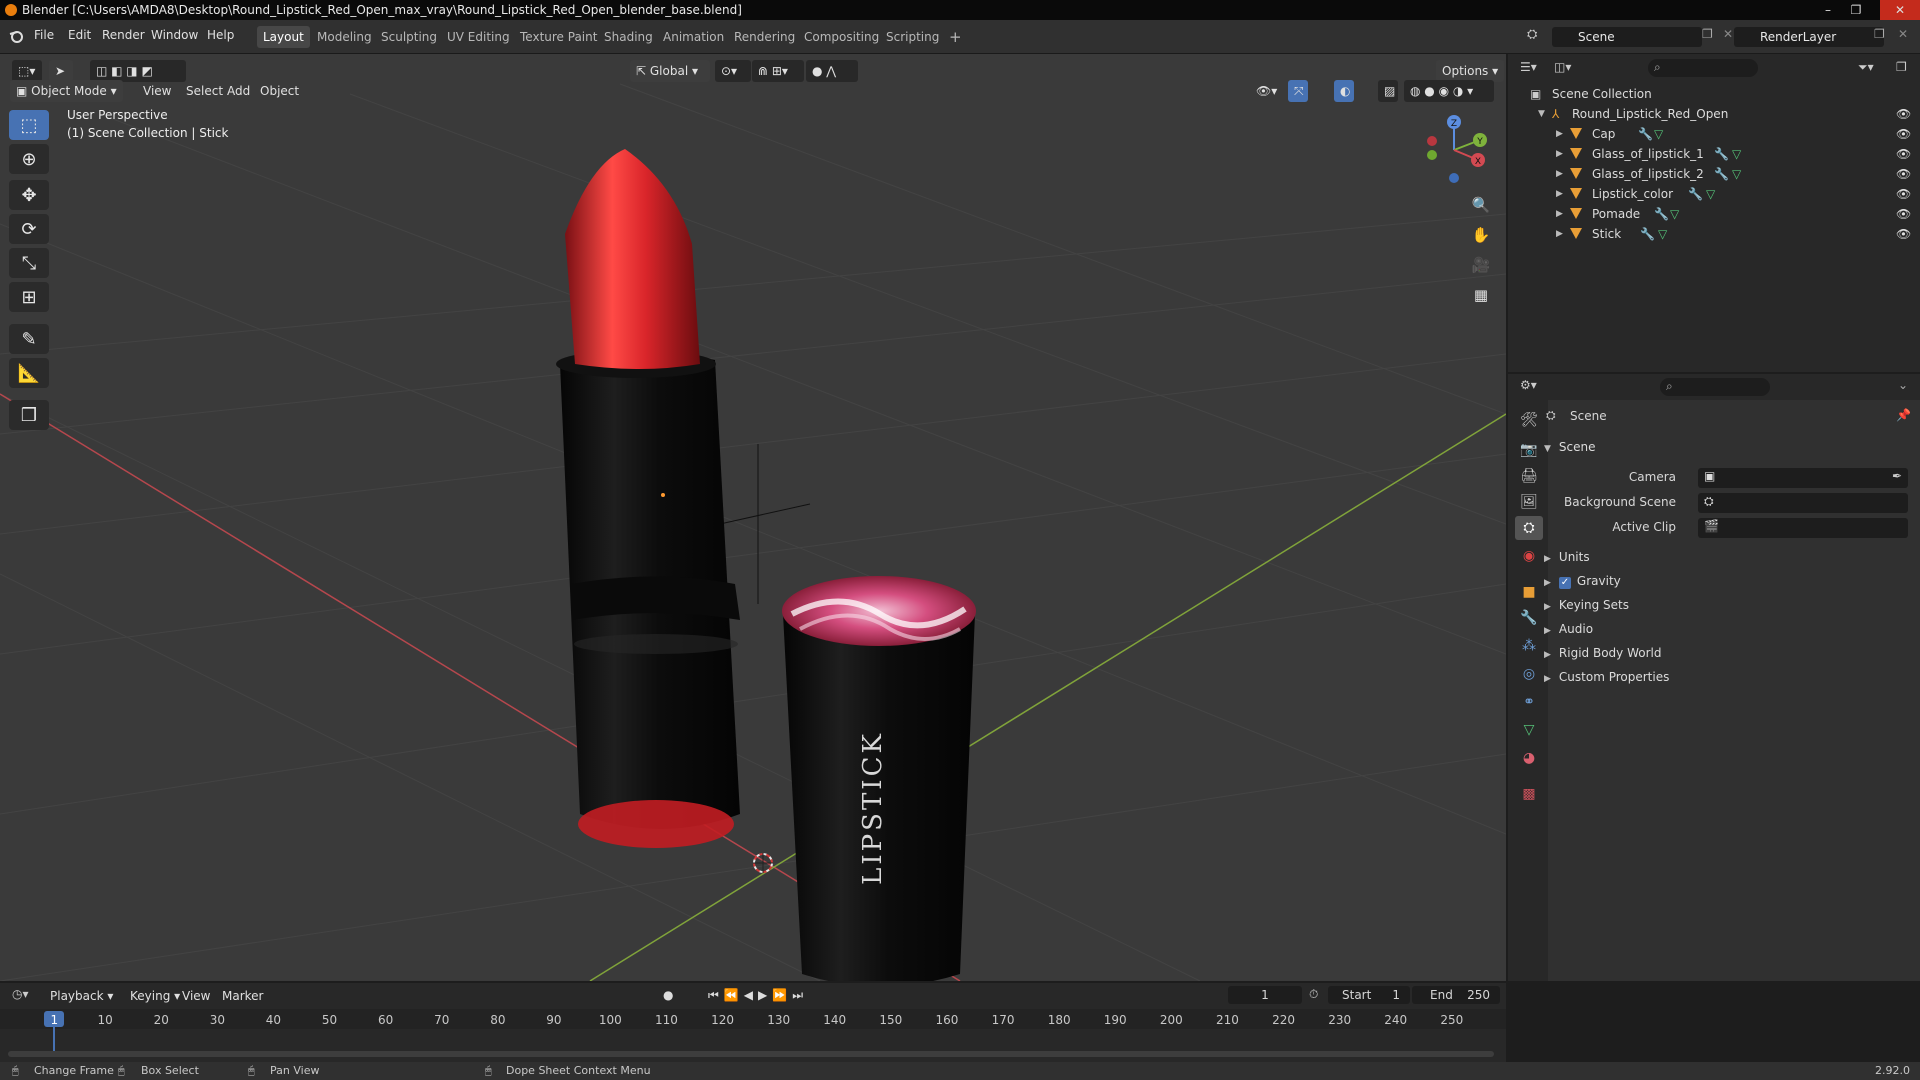  I want to click on menu-render: Render, so click(123, 35).